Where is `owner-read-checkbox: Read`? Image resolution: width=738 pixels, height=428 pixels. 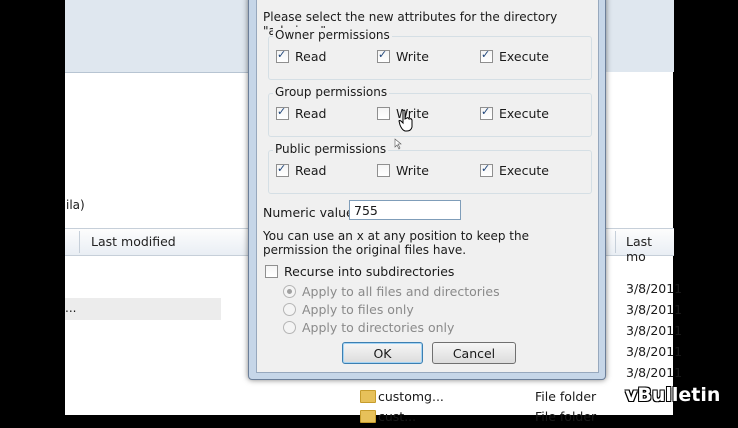
owner-read-checkbox: Read is located at coordinates (301, 56).